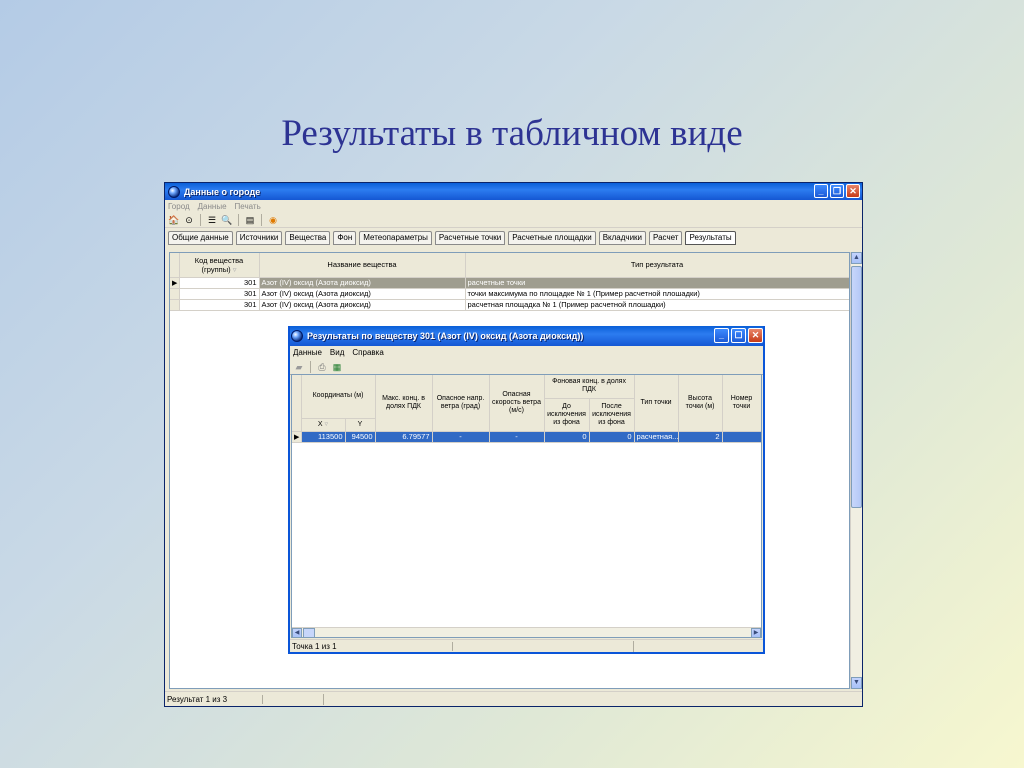 This screenshot has width=1024, height=768. What do you see at coordinates (212, 206) in the screenshot?
I see `menu-dannye: Данные` at bounding box center [212, 206].